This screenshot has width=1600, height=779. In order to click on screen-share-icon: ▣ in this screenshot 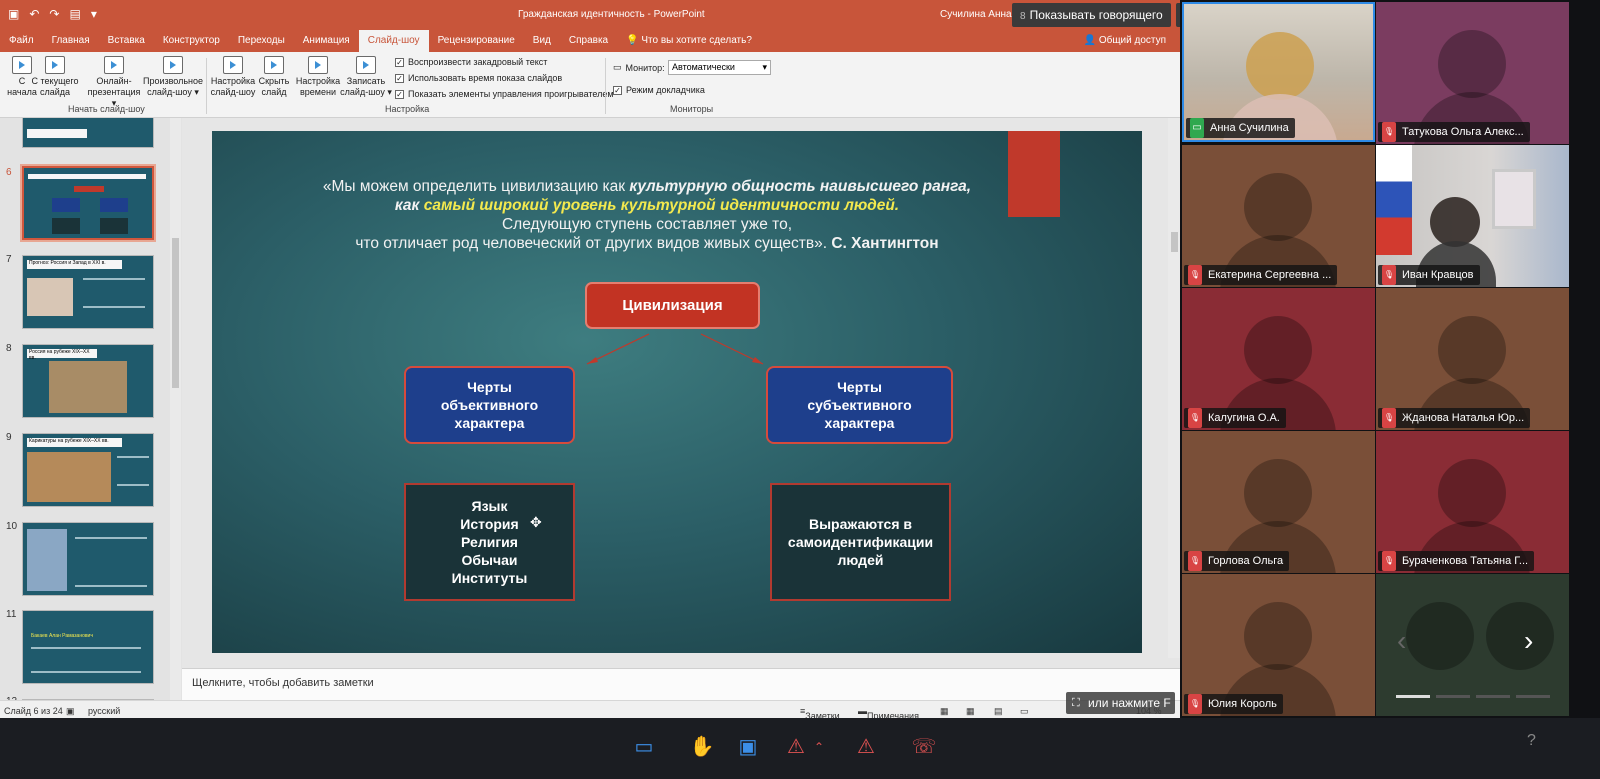, I will do `click(748, 747)`.